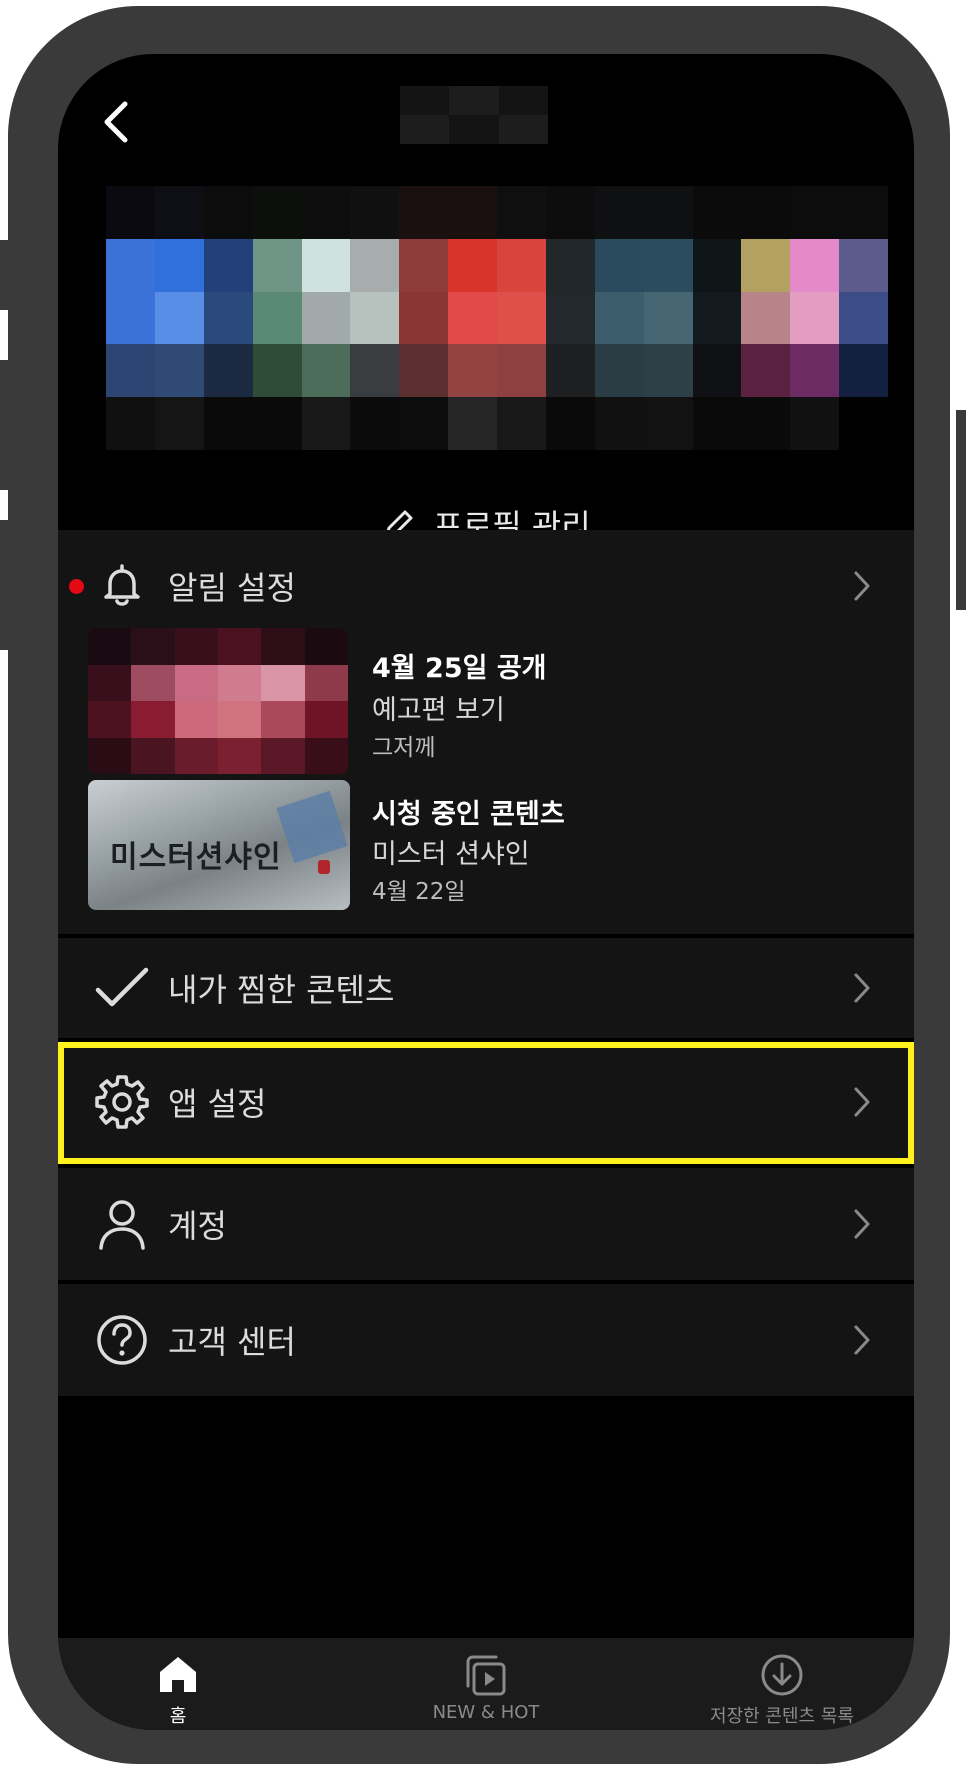 This screenshot has width=966, height=1771. What do you see at coordinates (486, 988) in the screenshot?
I see `my-list-row: 내가 찜한 콘텐츠` at bounding box center [486, 988].